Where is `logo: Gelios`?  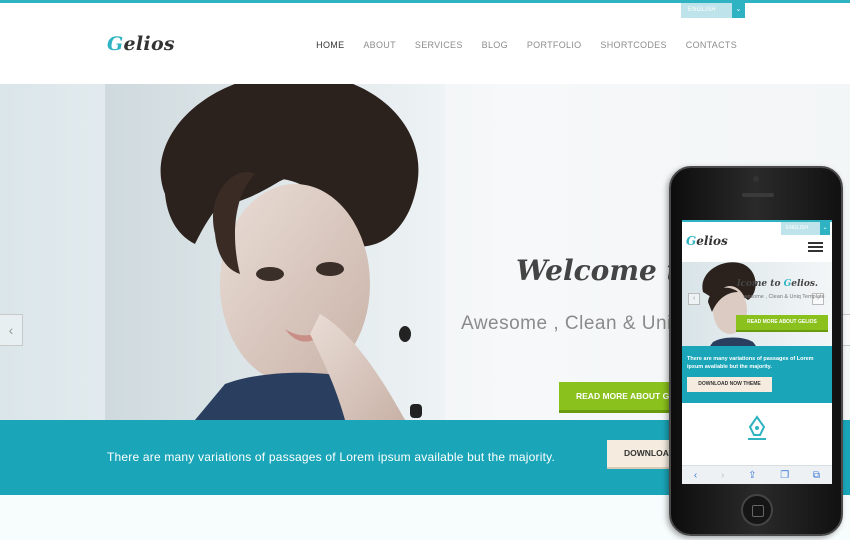 logo: Gelios is located at coordinates (141, 44).